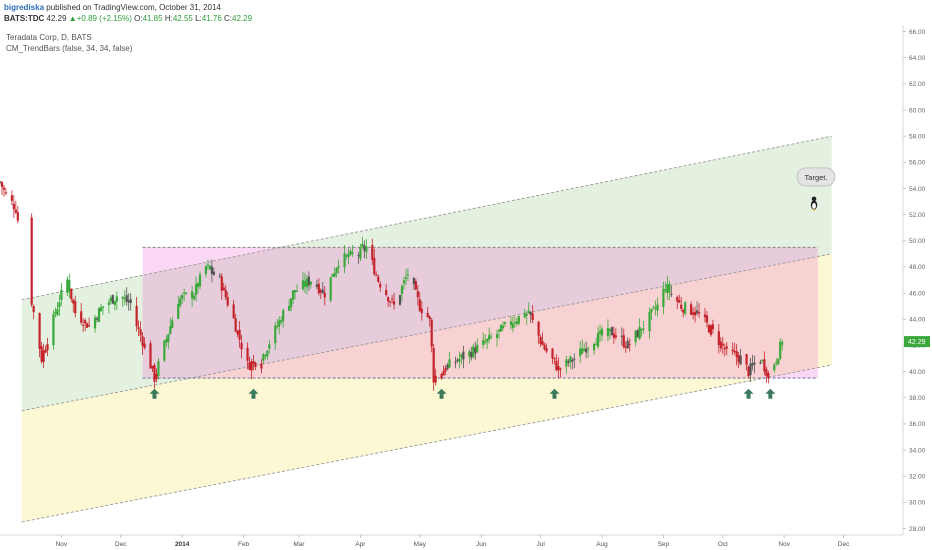 The image size is (932, 550). What do you see at coordinates (816, 177) in the screenshot?
I see `target-label: Target.` at bounding box center [816, 177].